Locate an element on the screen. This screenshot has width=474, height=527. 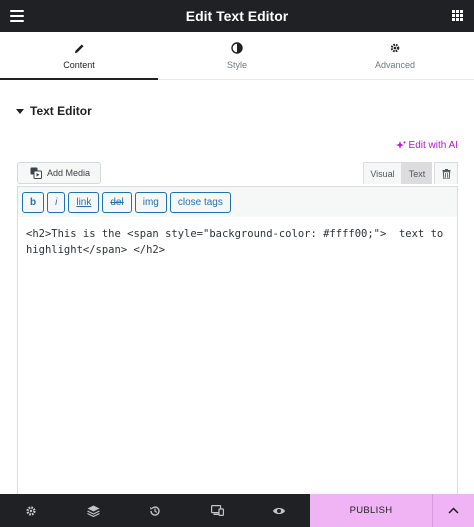
tab-advanced-label: Advanced is located at coordinates (395, 65).